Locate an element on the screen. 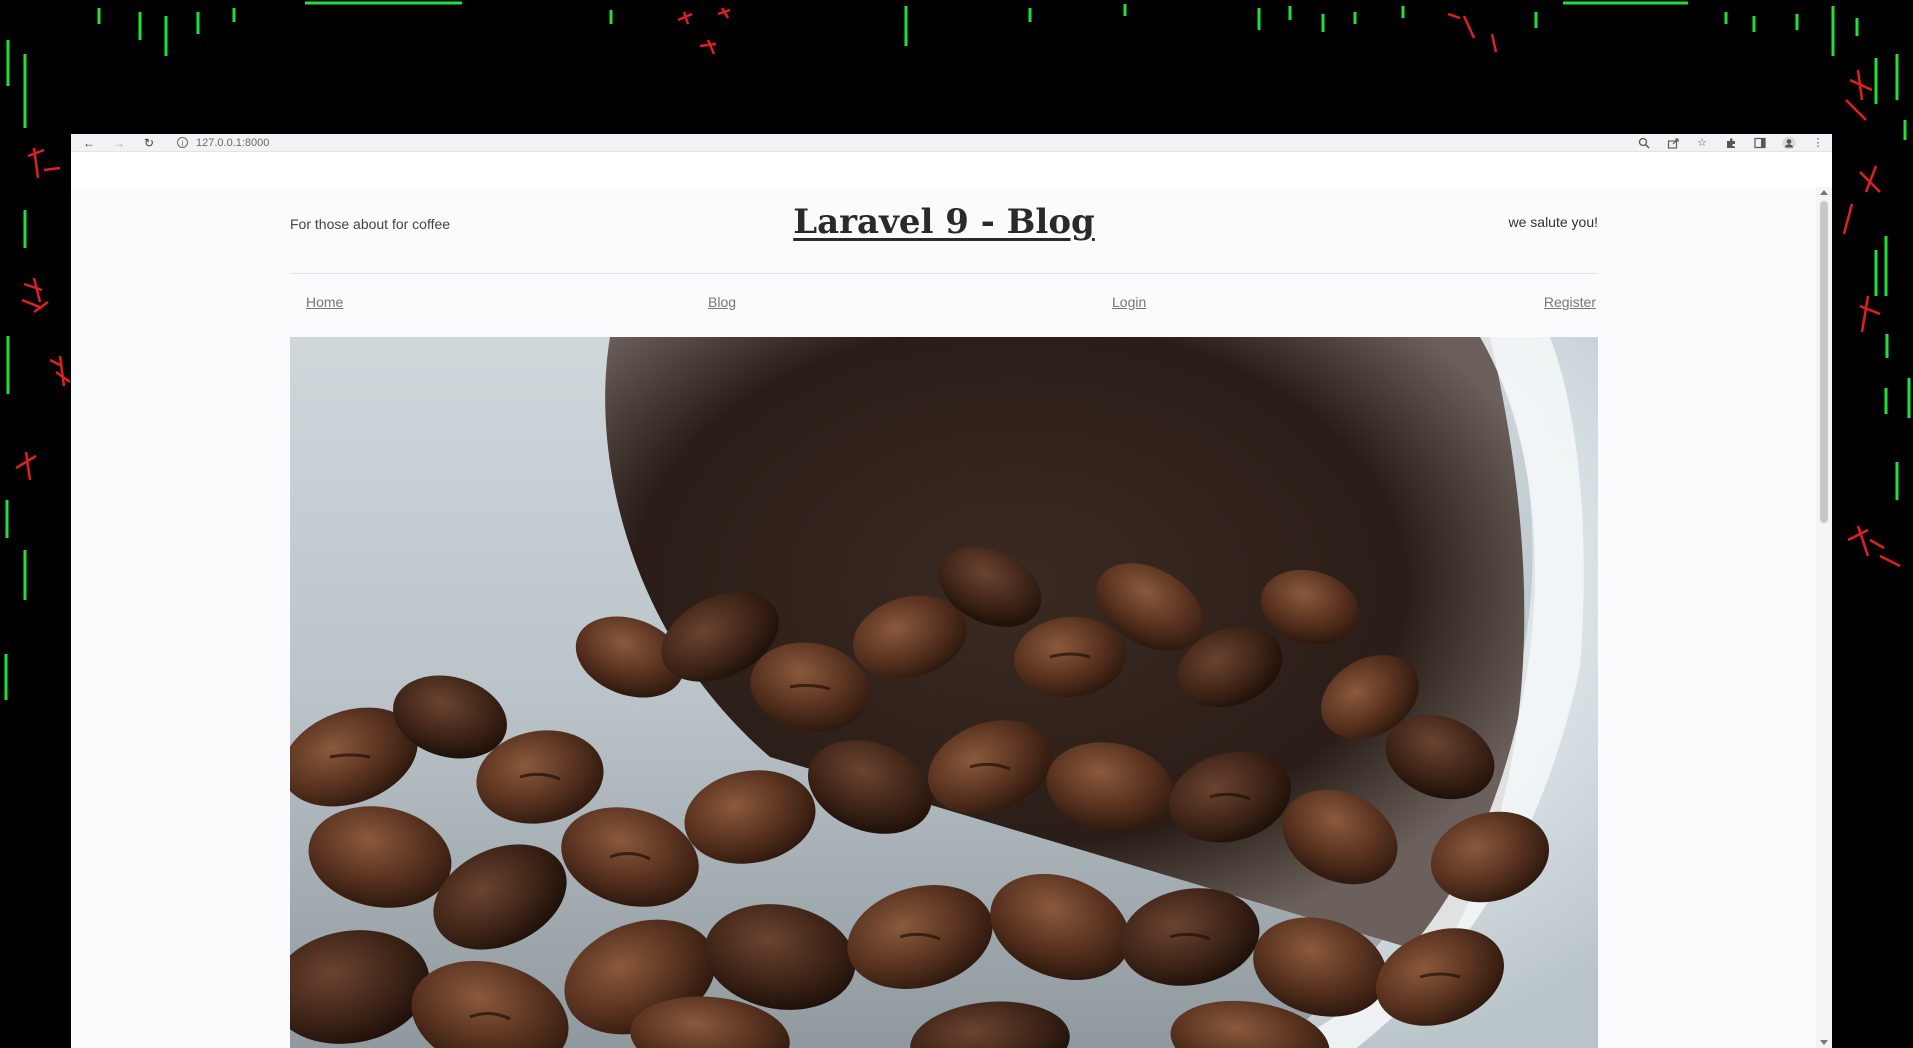  browser-toolbar: ← → ↻ i 127.0.0.1:8000 ☆ ⋮ is located at coordinates (951, 143).